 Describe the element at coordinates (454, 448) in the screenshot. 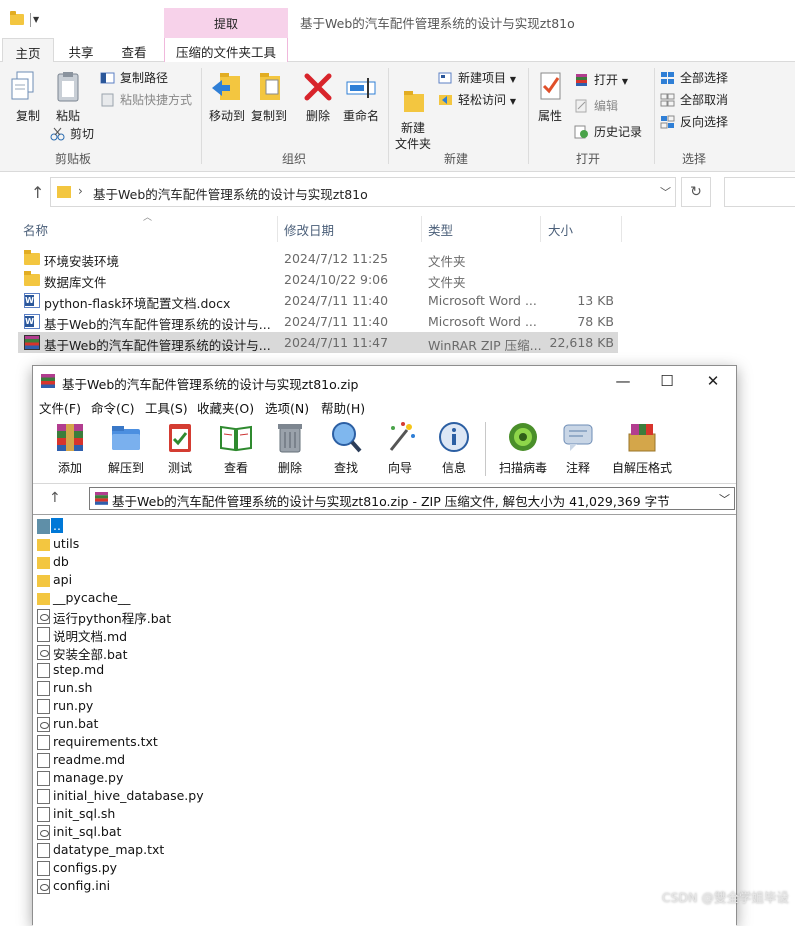

I see `info-button: 信息` at that location.